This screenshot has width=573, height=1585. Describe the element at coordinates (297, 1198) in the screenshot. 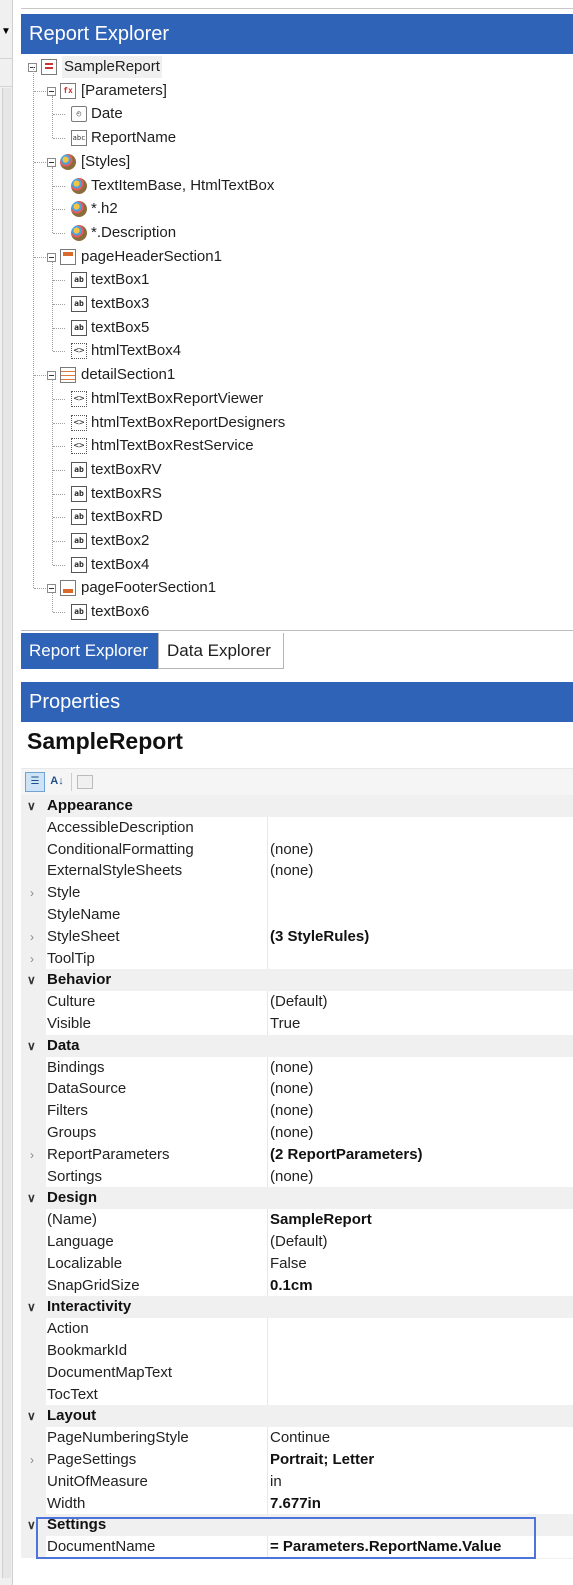

I see `property-category: ∨ Design` at that location.